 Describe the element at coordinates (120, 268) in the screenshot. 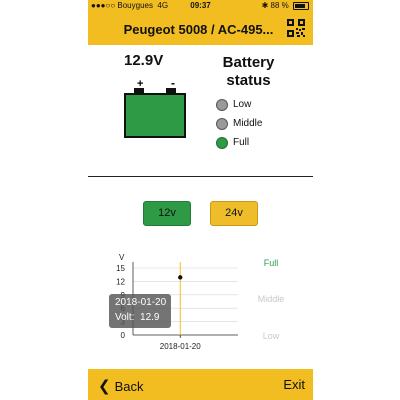

I see `y-tick-label: 15` at that location.